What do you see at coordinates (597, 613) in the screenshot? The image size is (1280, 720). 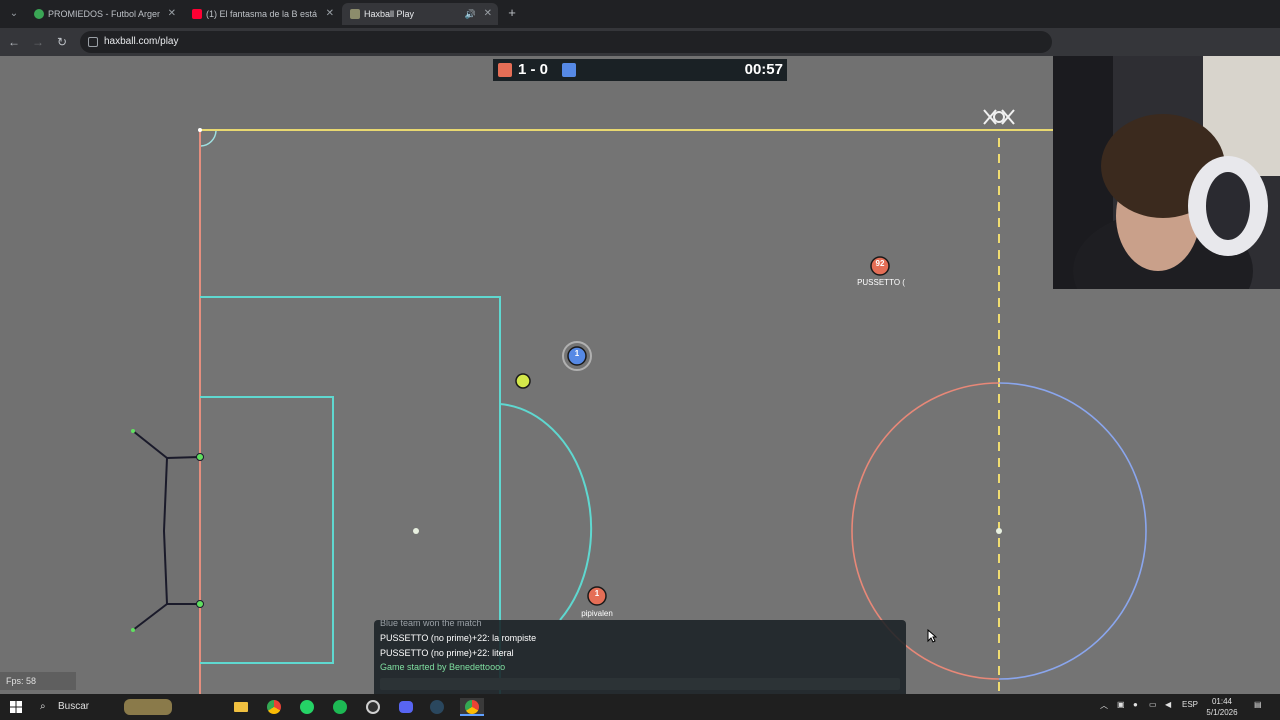 I see `player-name: pipivalen` at bounding box center [597, 613].